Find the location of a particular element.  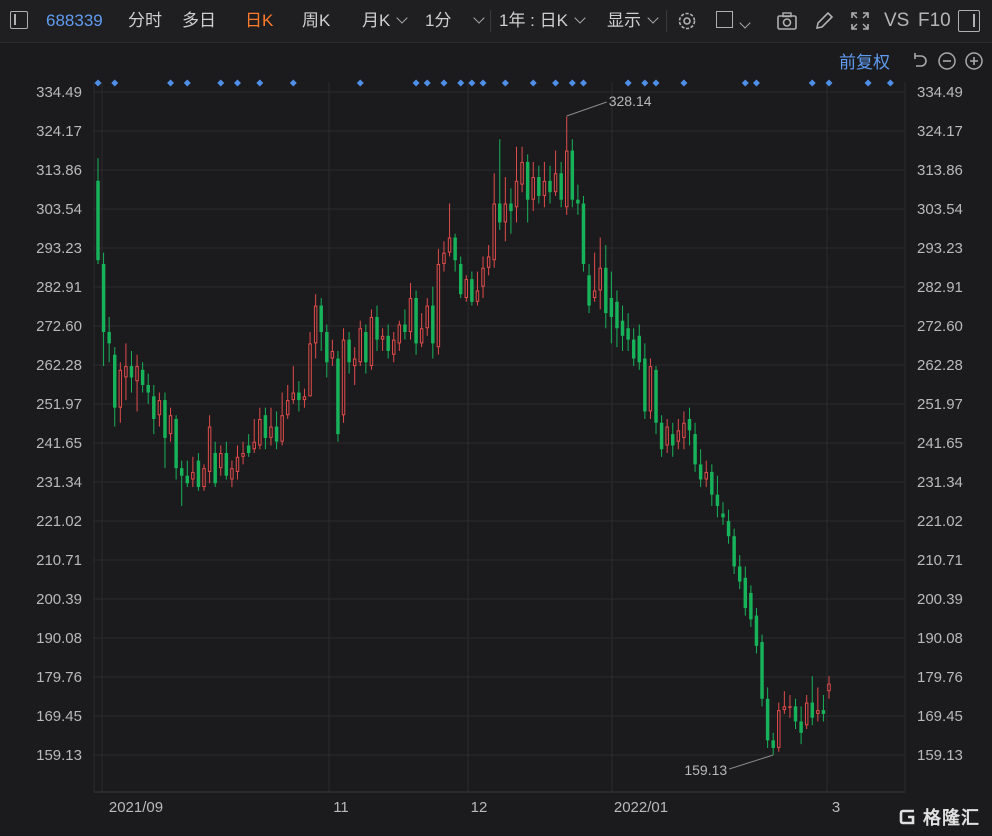

high-pointer-line is located at coordinates (586, 109).